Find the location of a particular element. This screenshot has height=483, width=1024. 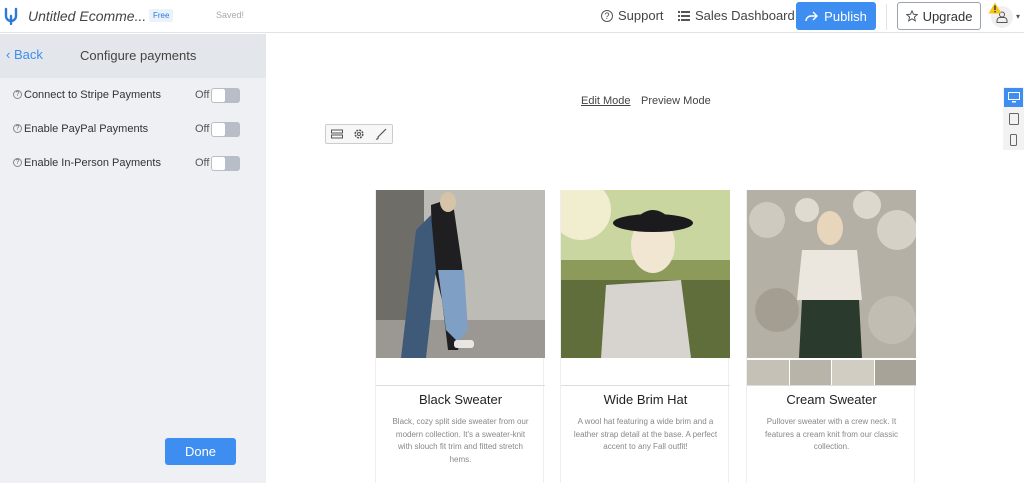

tablet-view-button is located at coordinates (1013, 118).